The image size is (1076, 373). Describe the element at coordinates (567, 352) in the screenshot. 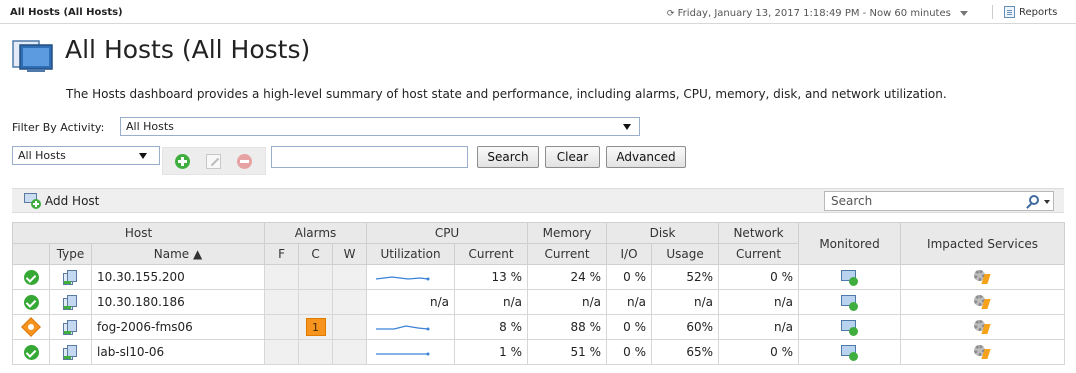

I see `memory-current: 51 %` at that location.